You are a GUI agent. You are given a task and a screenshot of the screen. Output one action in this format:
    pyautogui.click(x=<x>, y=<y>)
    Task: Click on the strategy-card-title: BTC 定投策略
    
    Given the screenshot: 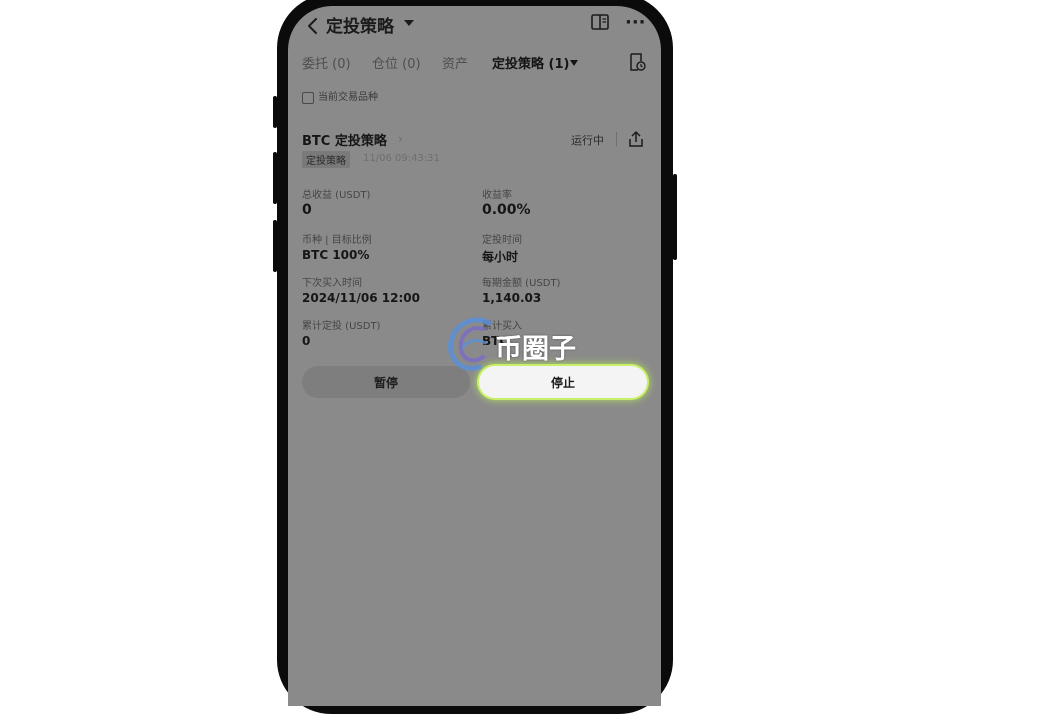 What is the action you would take?
    pyautogui.click(x=344, y=139)
    